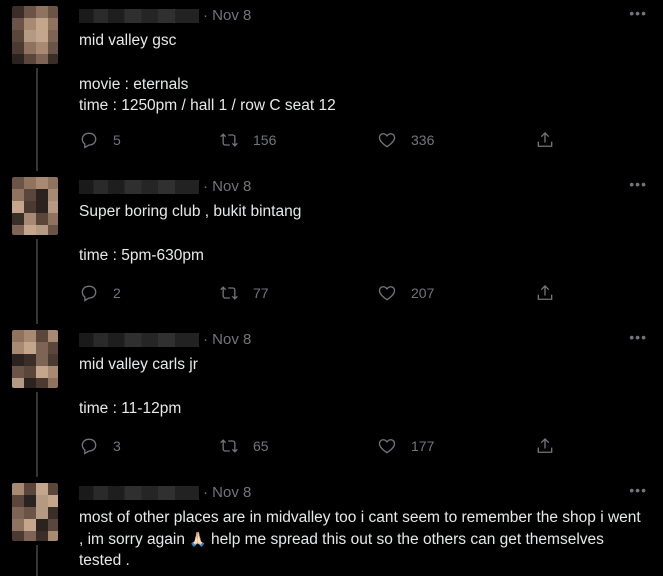 The image size is (663, 576). What do you see at coordinates (423, 446) in the screenshot?
I see `like-count: 177` at bounding box center [423, 446].